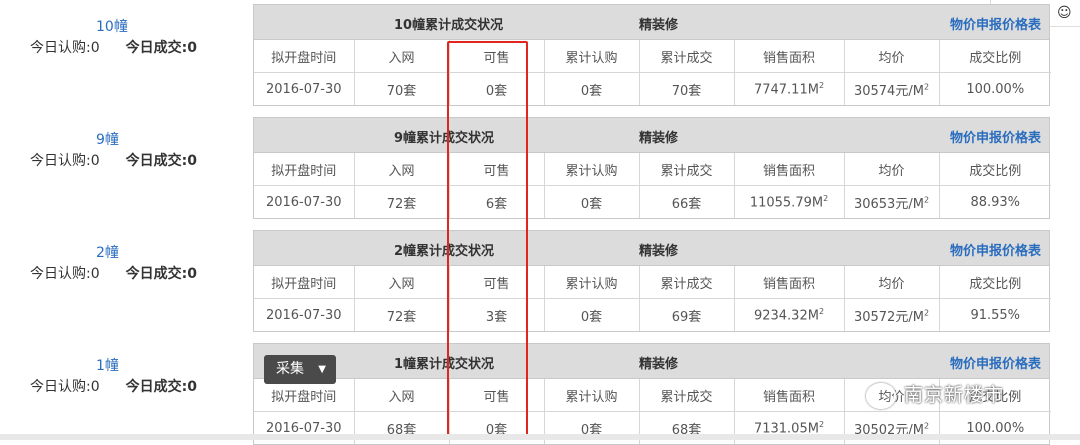  I want to click on cell-price: 30572元/M2, so click(892, 314).